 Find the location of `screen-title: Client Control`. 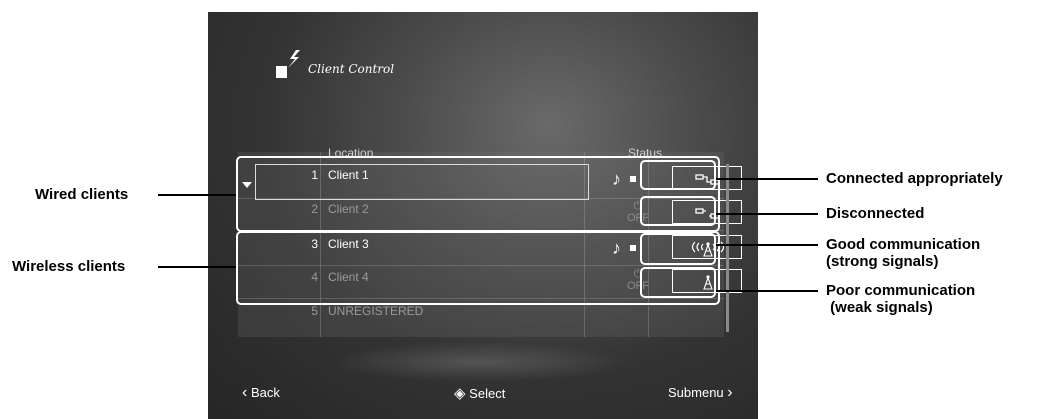

screen-title: Client Control is located at coordinates (351, 69).